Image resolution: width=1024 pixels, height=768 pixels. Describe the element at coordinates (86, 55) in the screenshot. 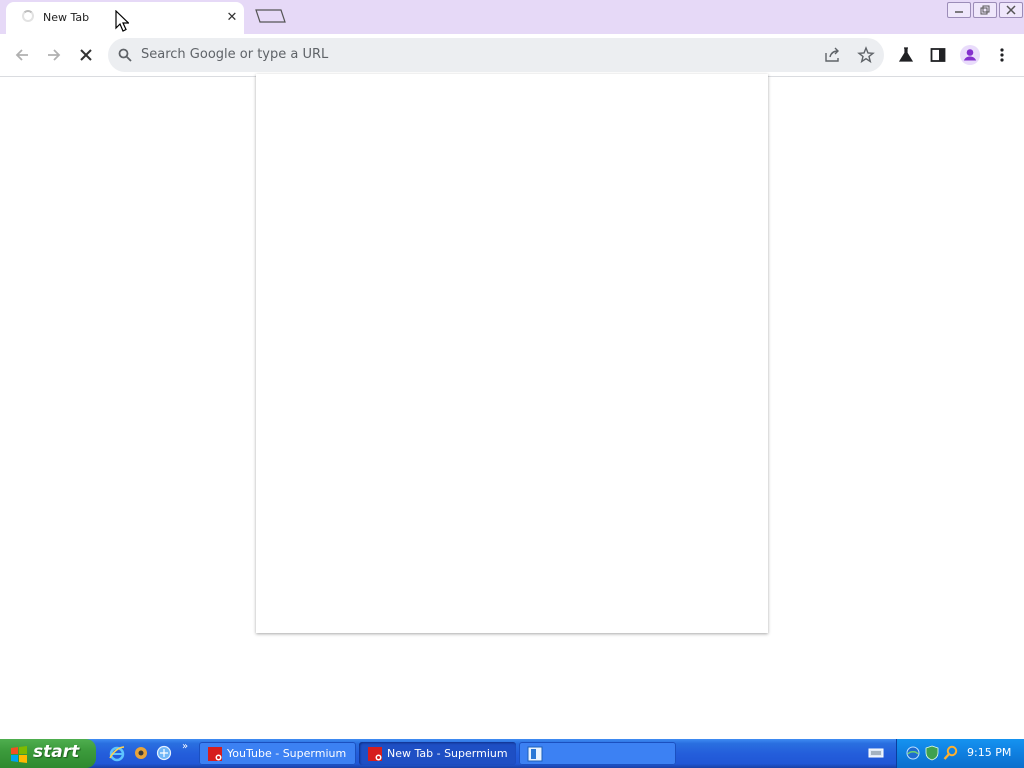

I see `stop-icon` at that location.